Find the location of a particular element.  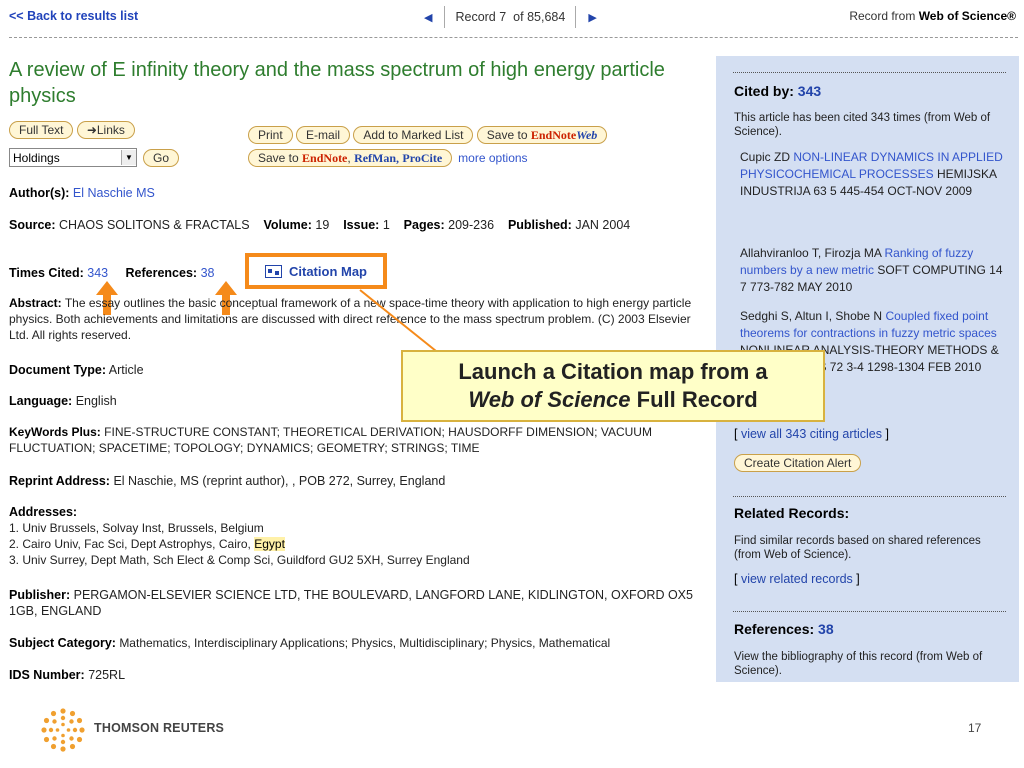

authors-field: Author(s): El Naschie MS is located at coordinates (351, 193).